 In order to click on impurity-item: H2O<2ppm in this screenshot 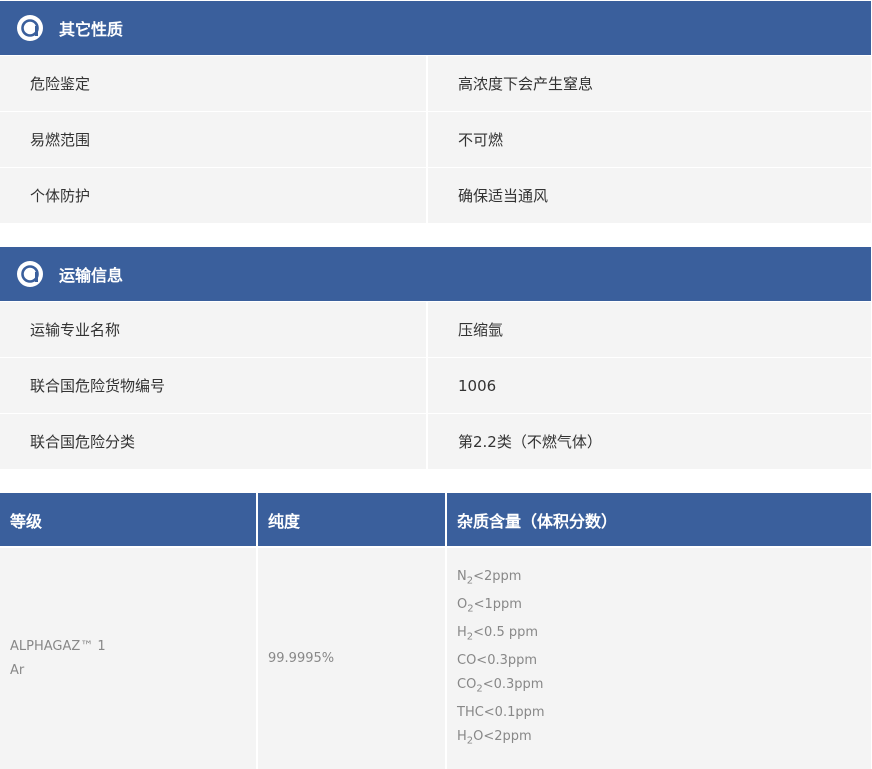, I will do `click(494, 738)`.